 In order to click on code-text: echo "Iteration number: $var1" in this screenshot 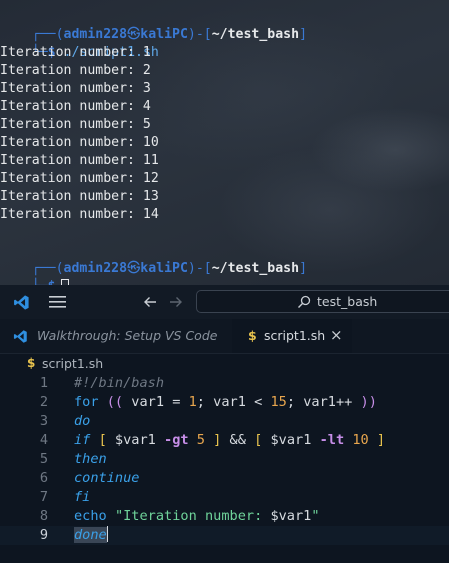, I will do `click(197, 516)`.